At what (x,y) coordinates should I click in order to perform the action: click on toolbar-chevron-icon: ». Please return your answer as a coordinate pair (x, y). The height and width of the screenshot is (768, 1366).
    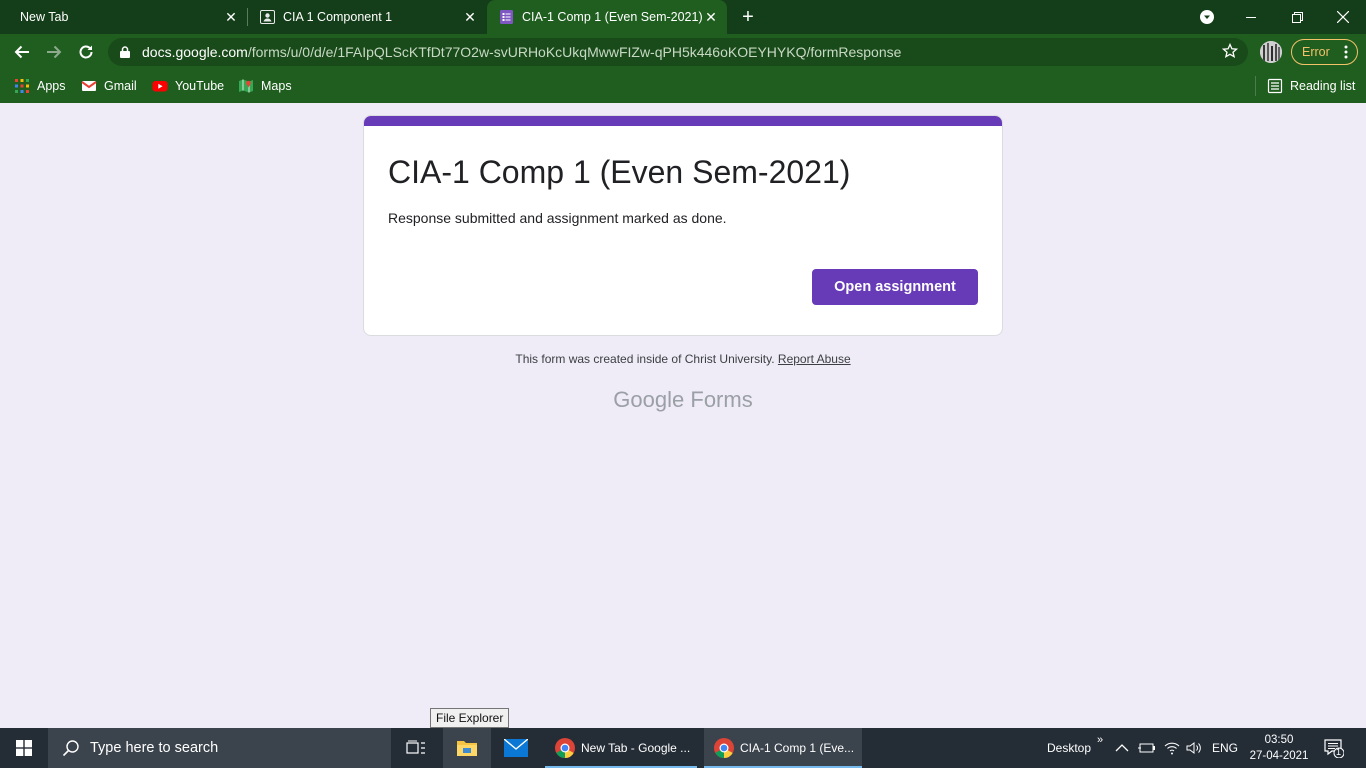
    Looking at the image, I should click on (1100, 740).